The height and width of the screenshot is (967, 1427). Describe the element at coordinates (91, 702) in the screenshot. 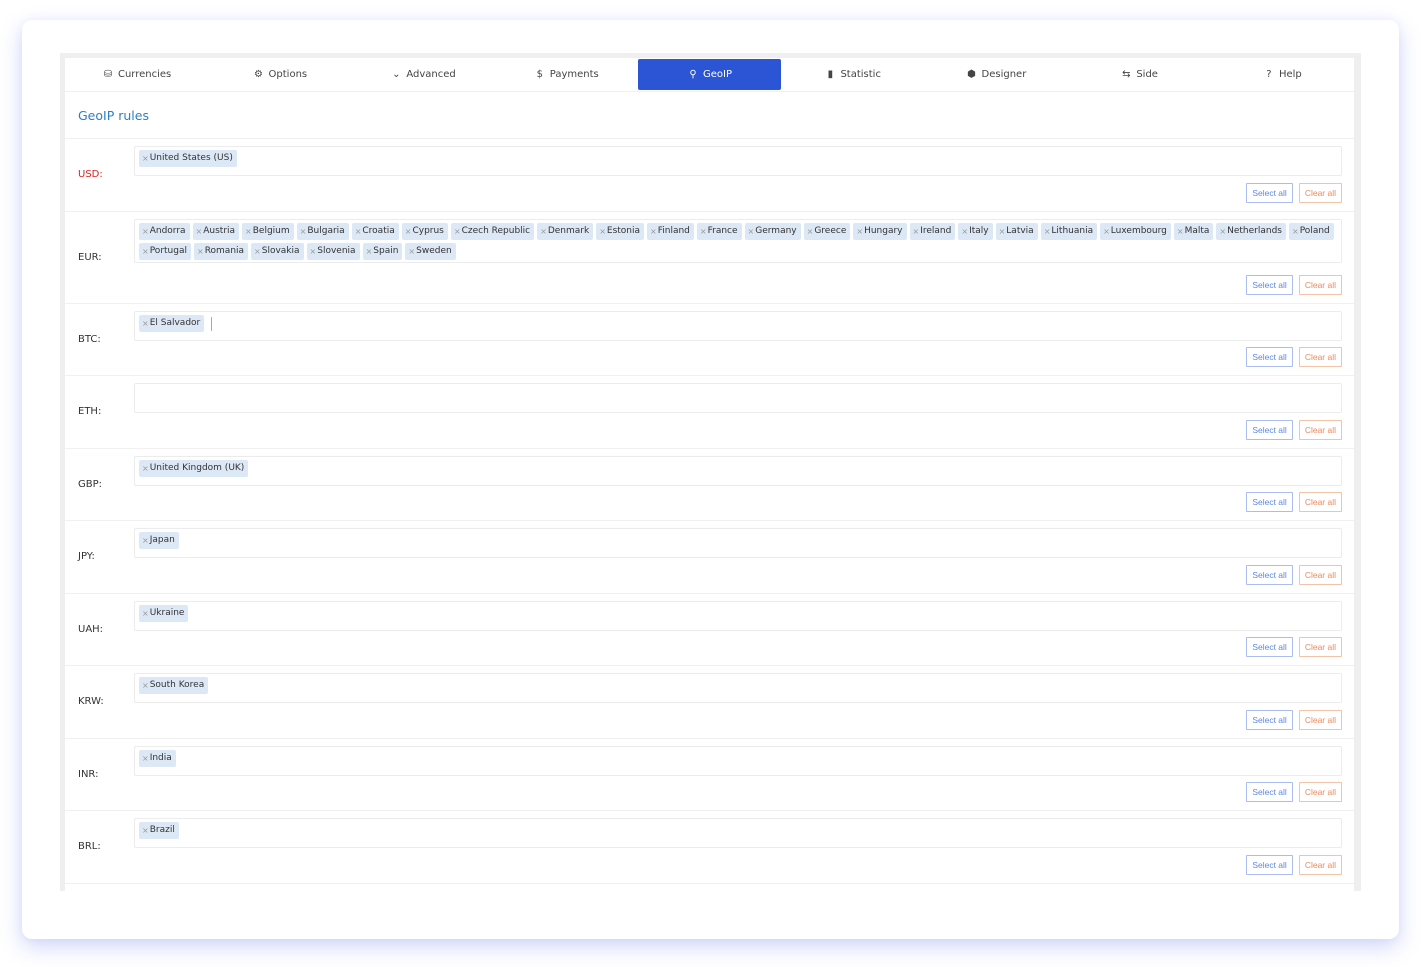

I see `currency-label: KRW:` at that location.